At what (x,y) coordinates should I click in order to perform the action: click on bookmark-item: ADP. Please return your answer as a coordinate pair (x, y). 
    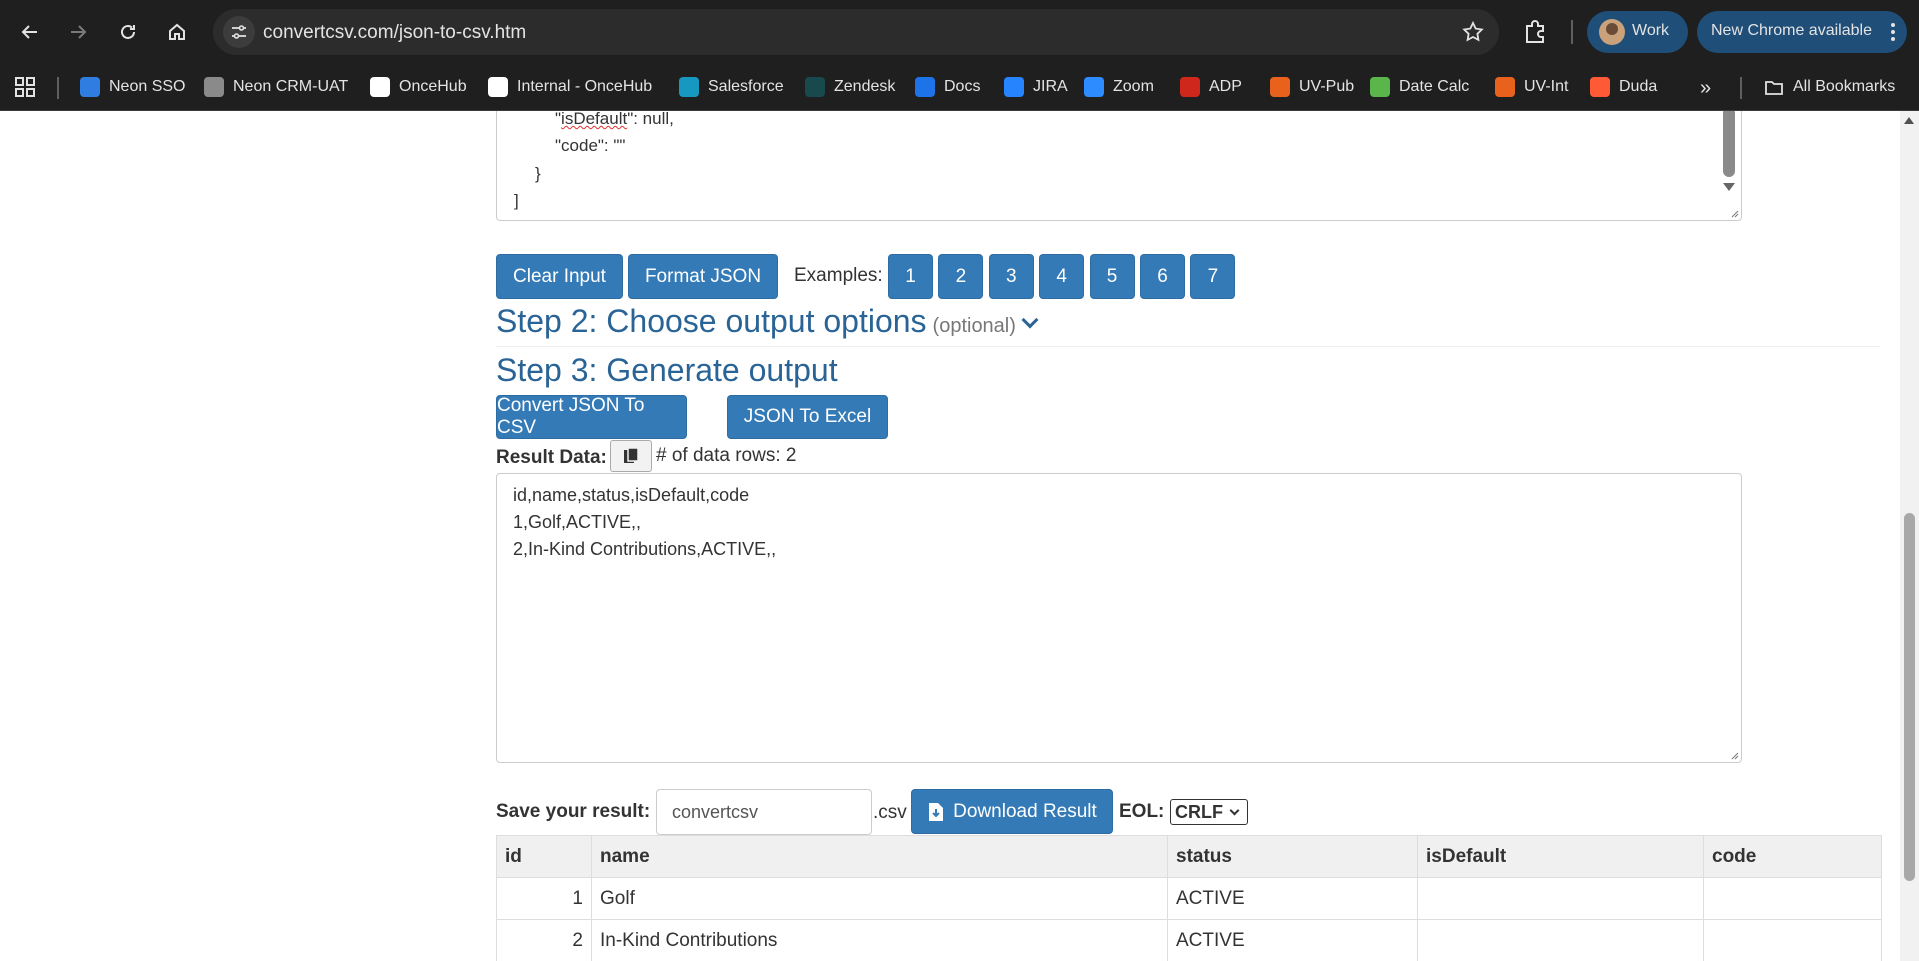
    Looking at the image, I should click on (1211, 87).